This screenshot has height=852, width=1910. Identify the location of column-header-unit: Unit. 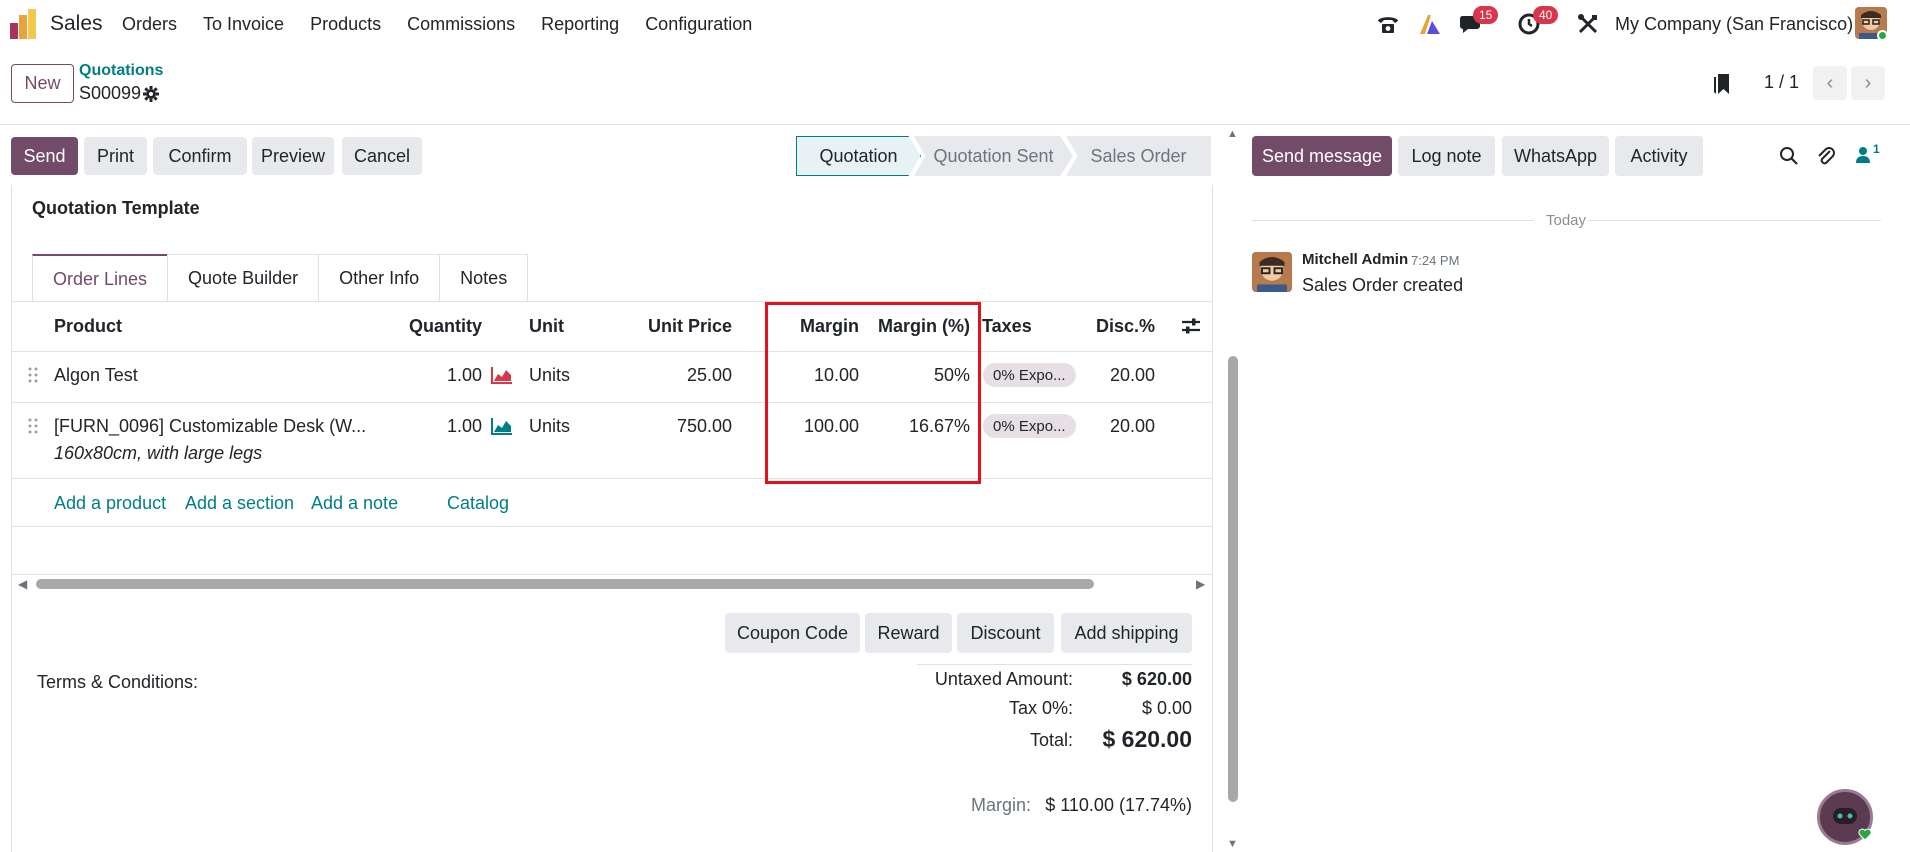
(546, 326).